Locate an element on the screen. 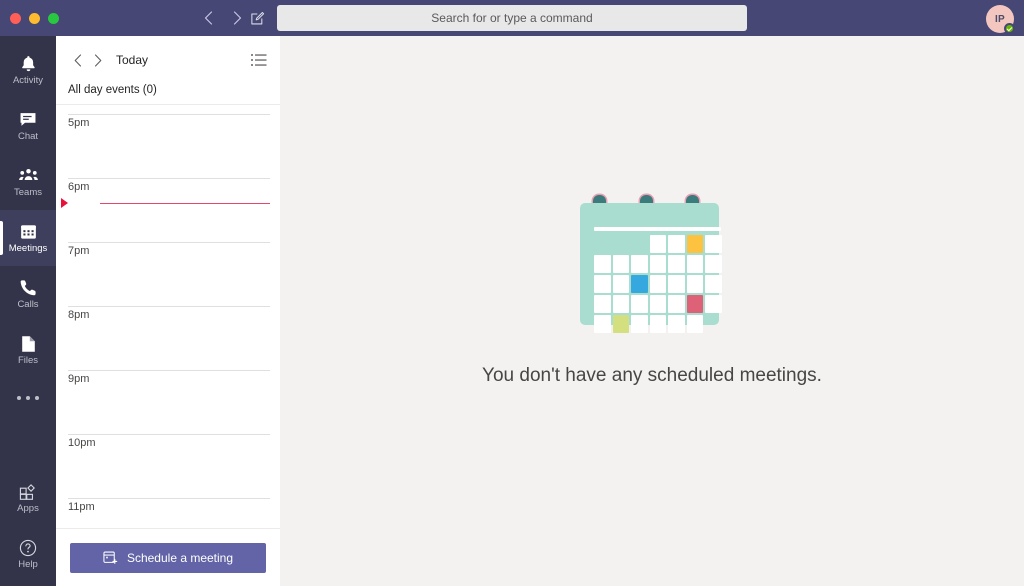  close-window-button is located at coordinates (15, 18).